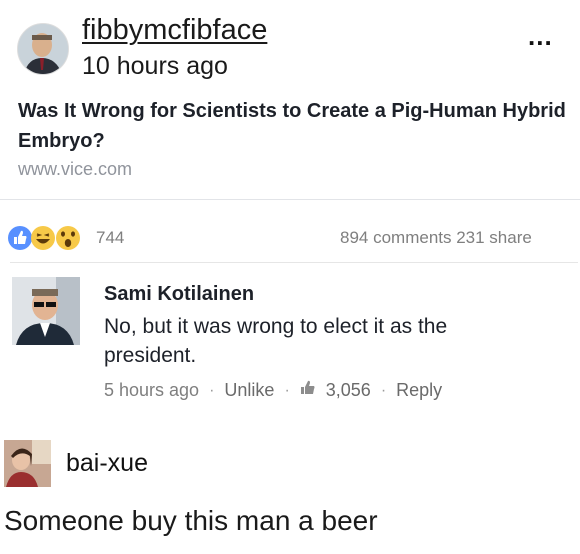  What do you see at coordinates (43, 49) in the screenshot?
I see `poster-avatar` at bounding box center [43, 49].